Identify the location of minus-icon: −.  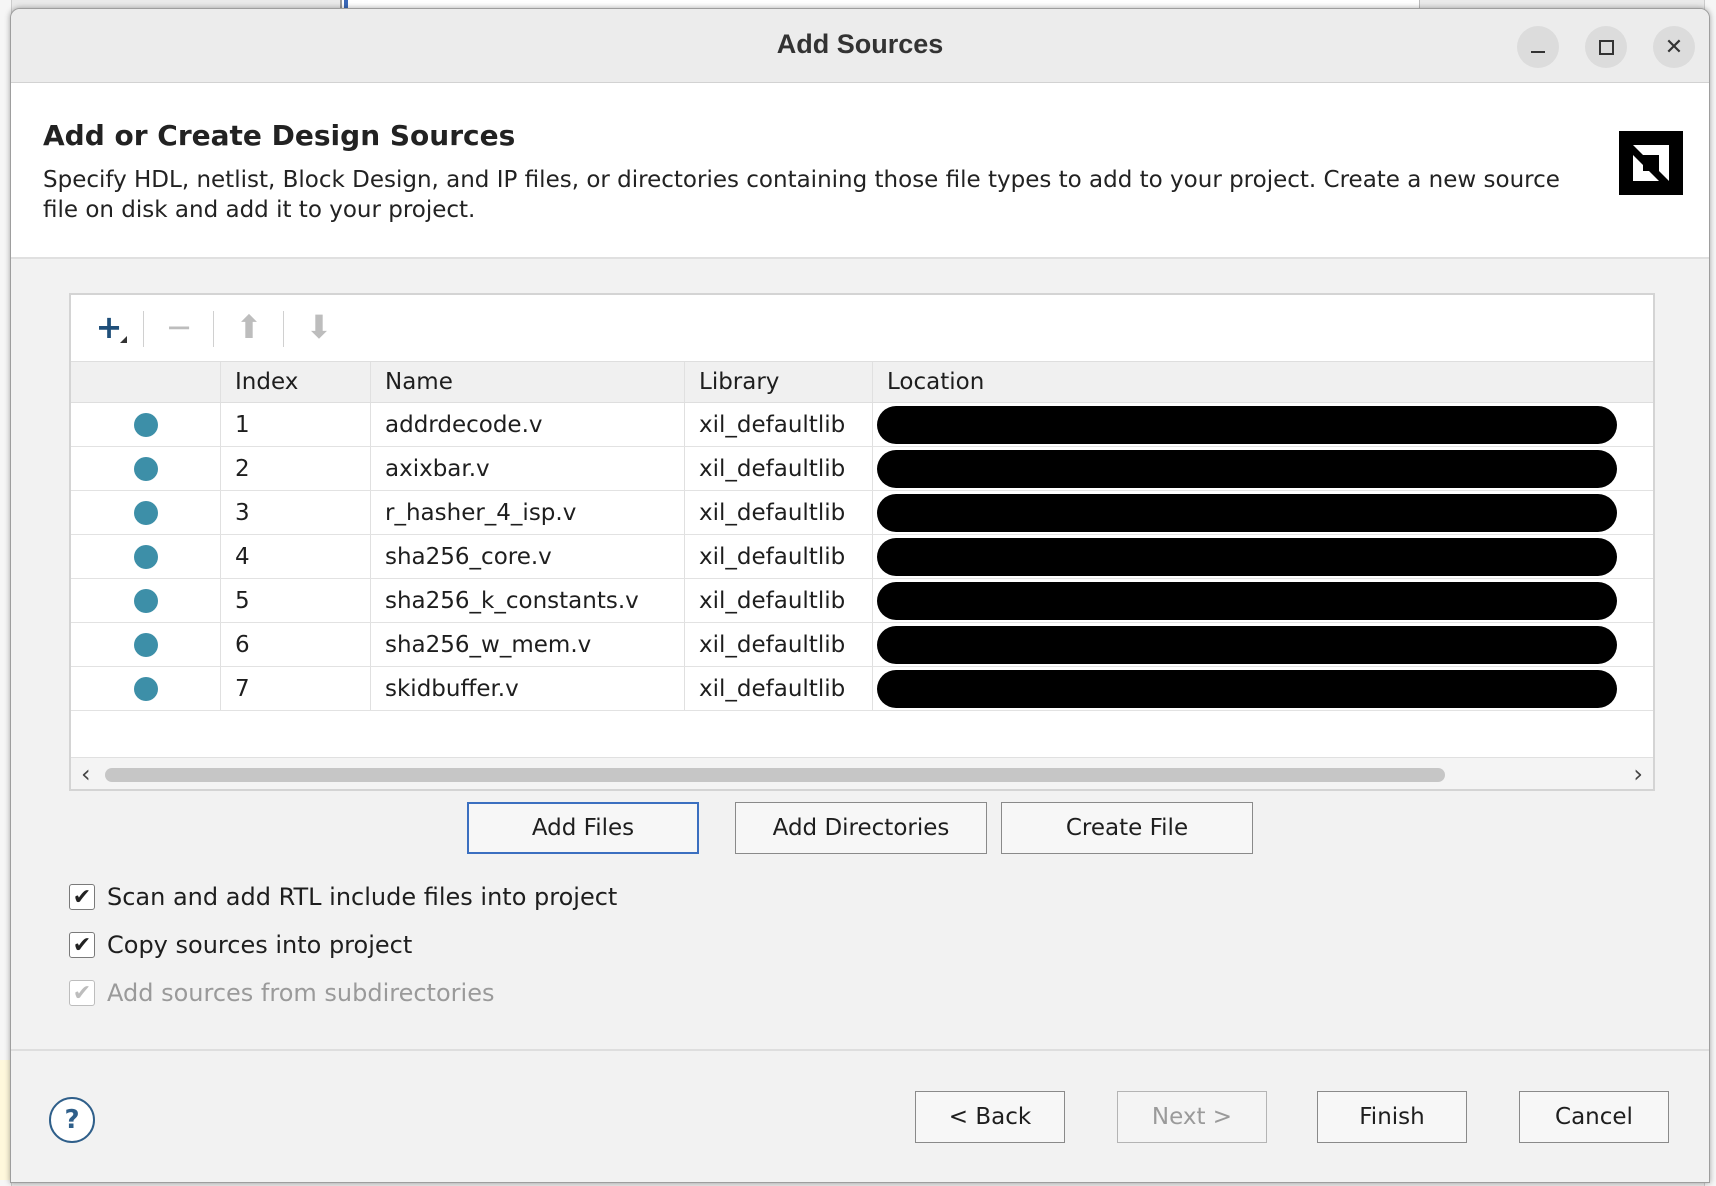
(179, 327).